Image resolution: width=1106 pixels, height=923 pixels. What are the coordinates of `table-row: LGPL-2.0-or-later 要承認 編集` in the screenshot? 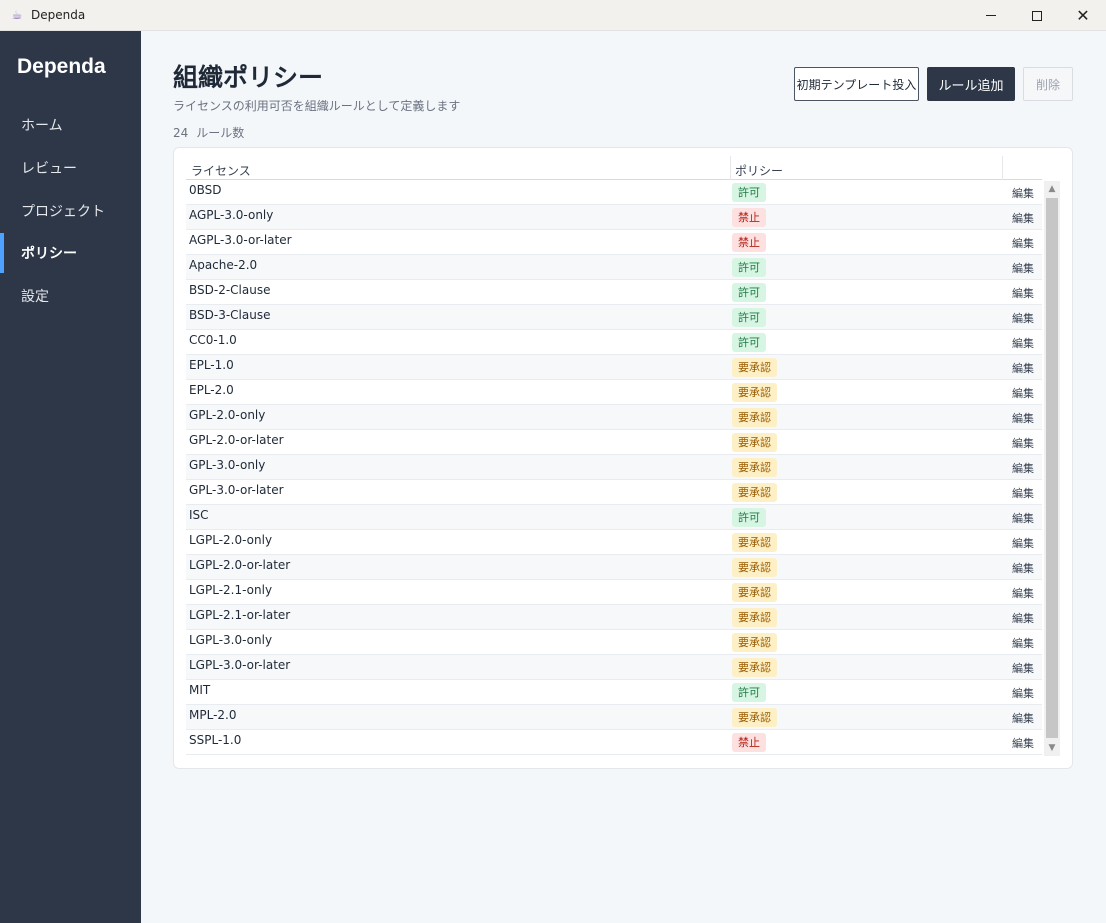 It's located at (614, 567).